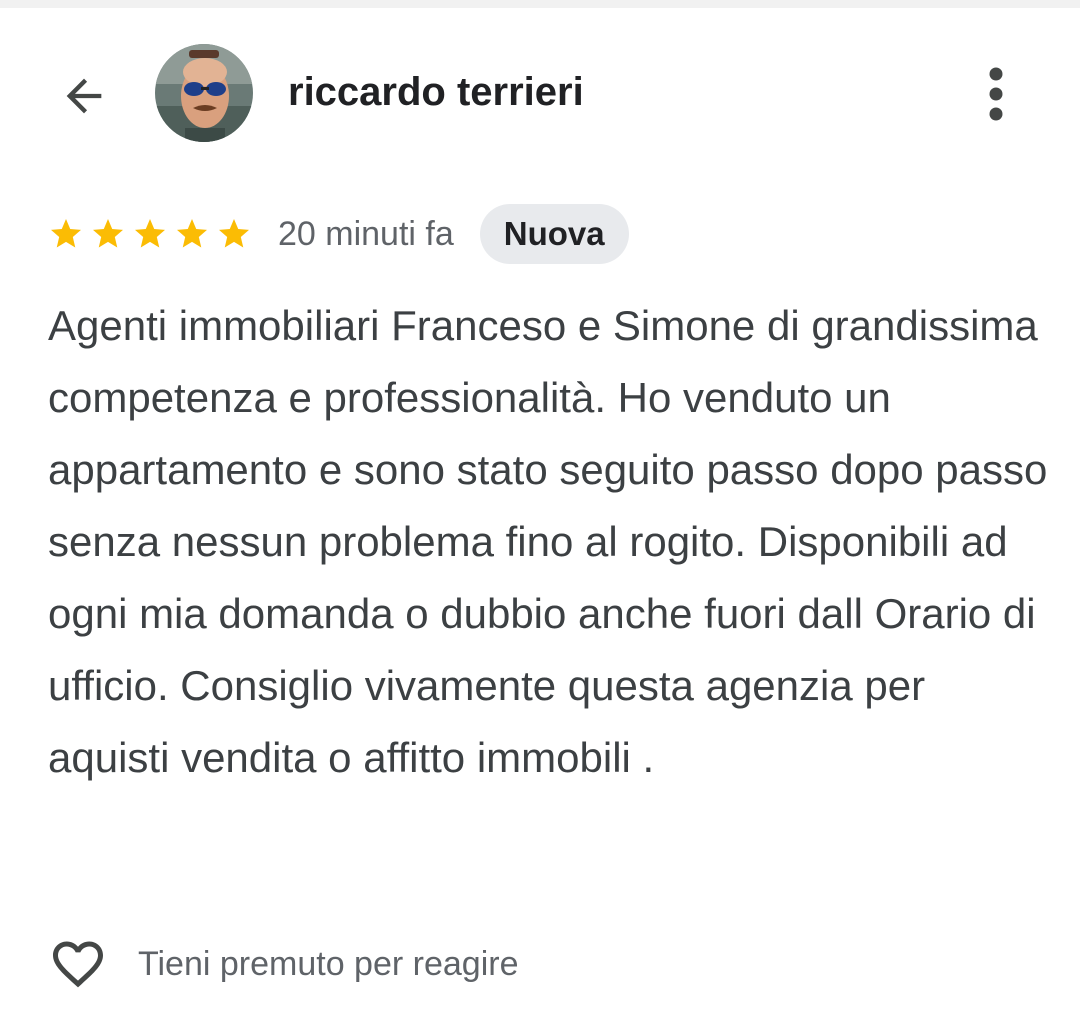  Describe the element at coordinates (366, 233) in the screenshot. I see `review-timestamp: 20 minuti fa` at that location.